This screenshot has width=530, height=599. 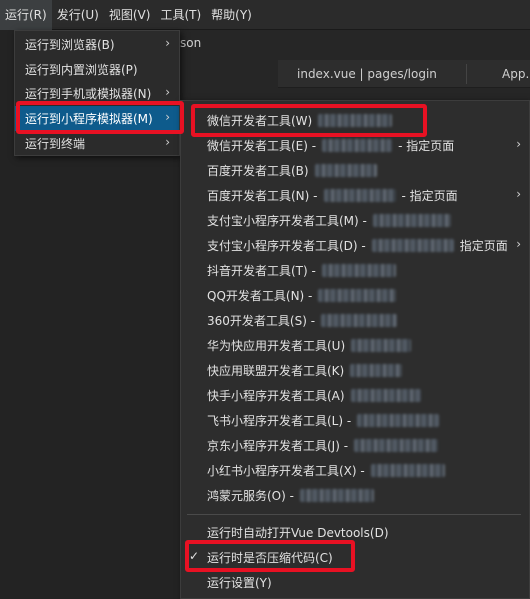 What do you see at coordinates (262, 196) in the screenshot?
I see `baidu-devtools-page-label: 百度开发者工具(N) -` at bounding box center [262, 196].